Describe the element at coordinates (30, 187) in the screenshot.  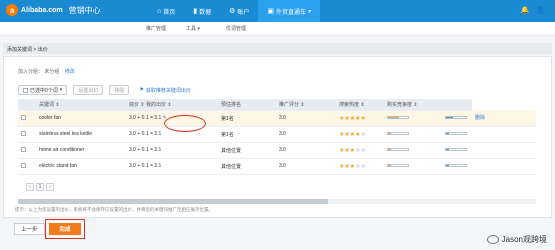
I see `prev-page-button: ‹` at that location.